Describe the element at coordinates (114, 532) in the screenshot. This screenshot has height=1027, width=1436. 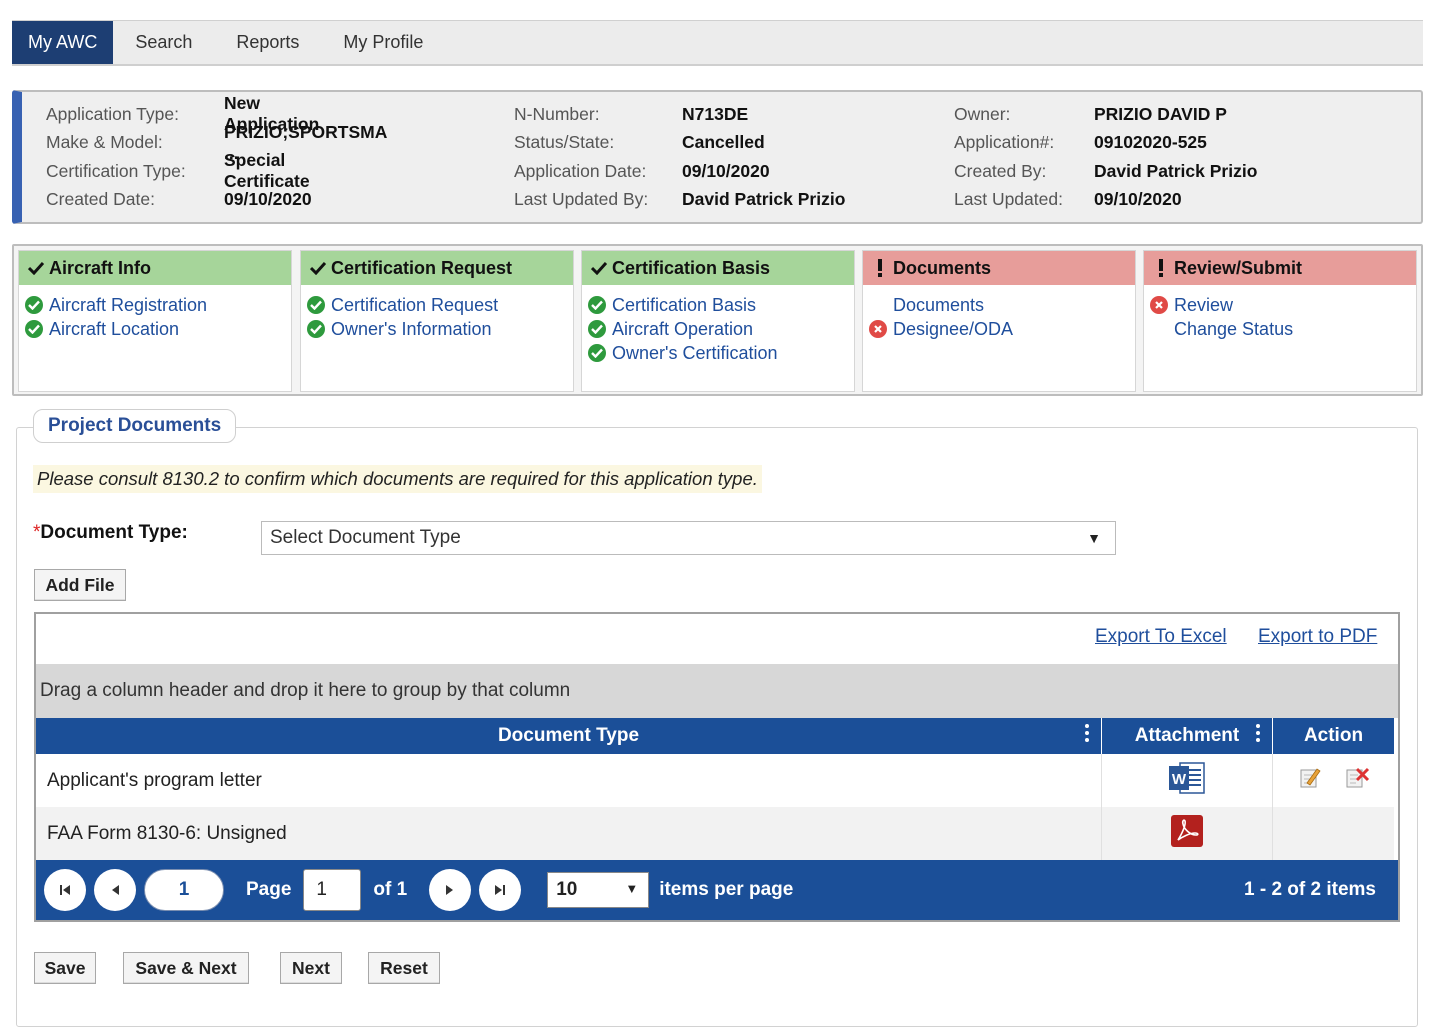
I see `document-type-label-text: Document Type:` at that location.